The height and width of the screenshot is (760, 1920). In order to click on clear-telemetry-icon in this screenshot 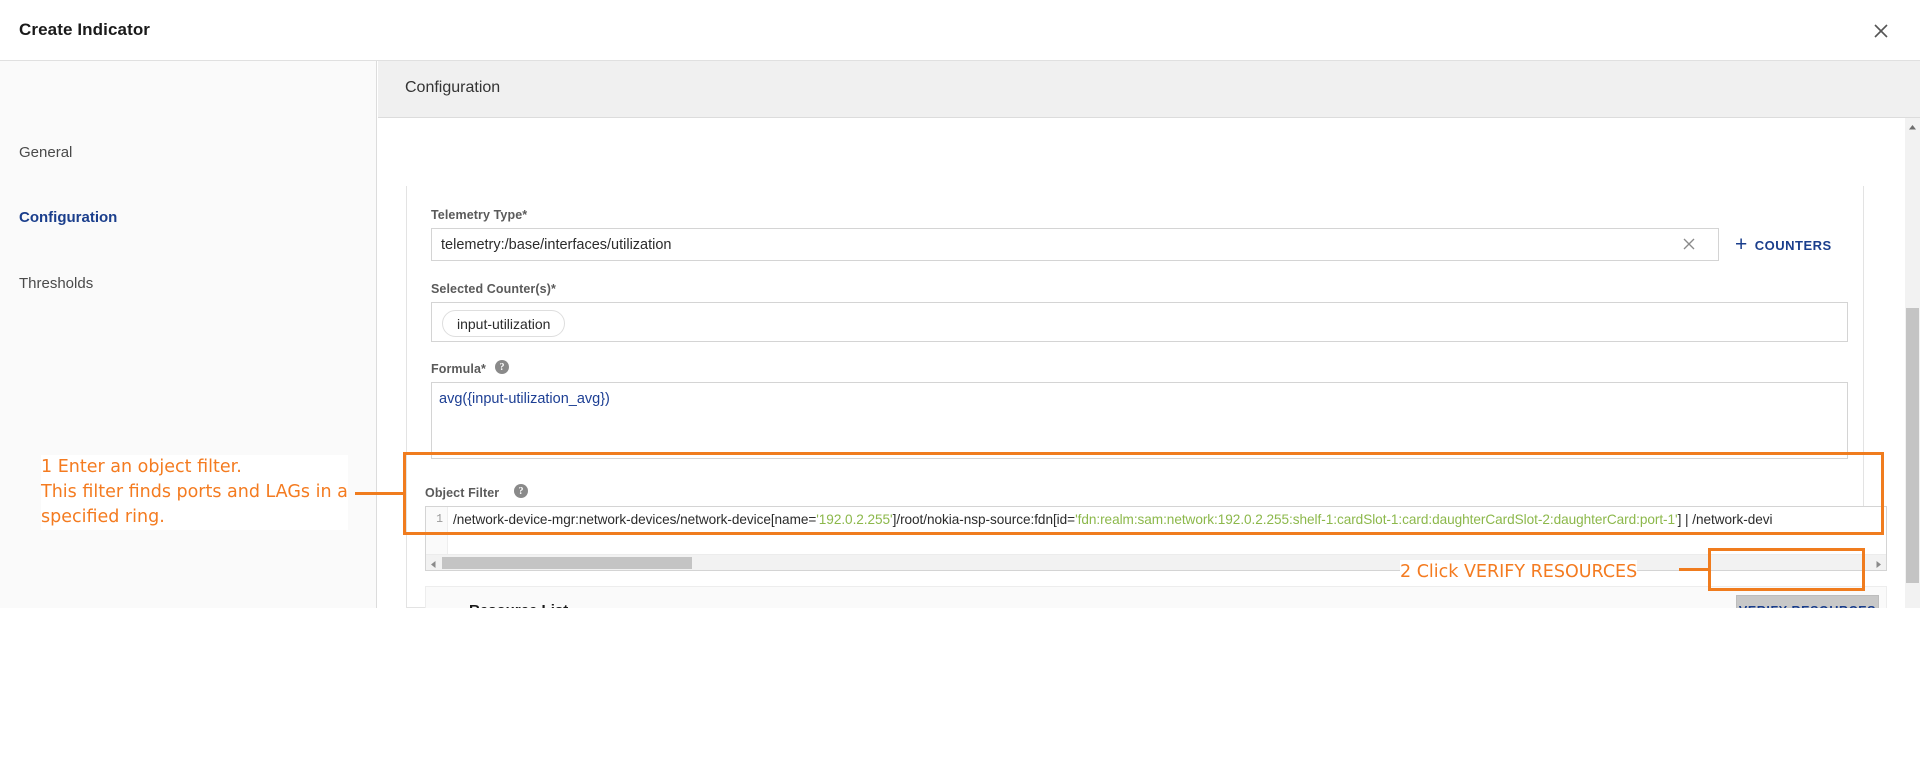, I will do `click(1689, 244)`.